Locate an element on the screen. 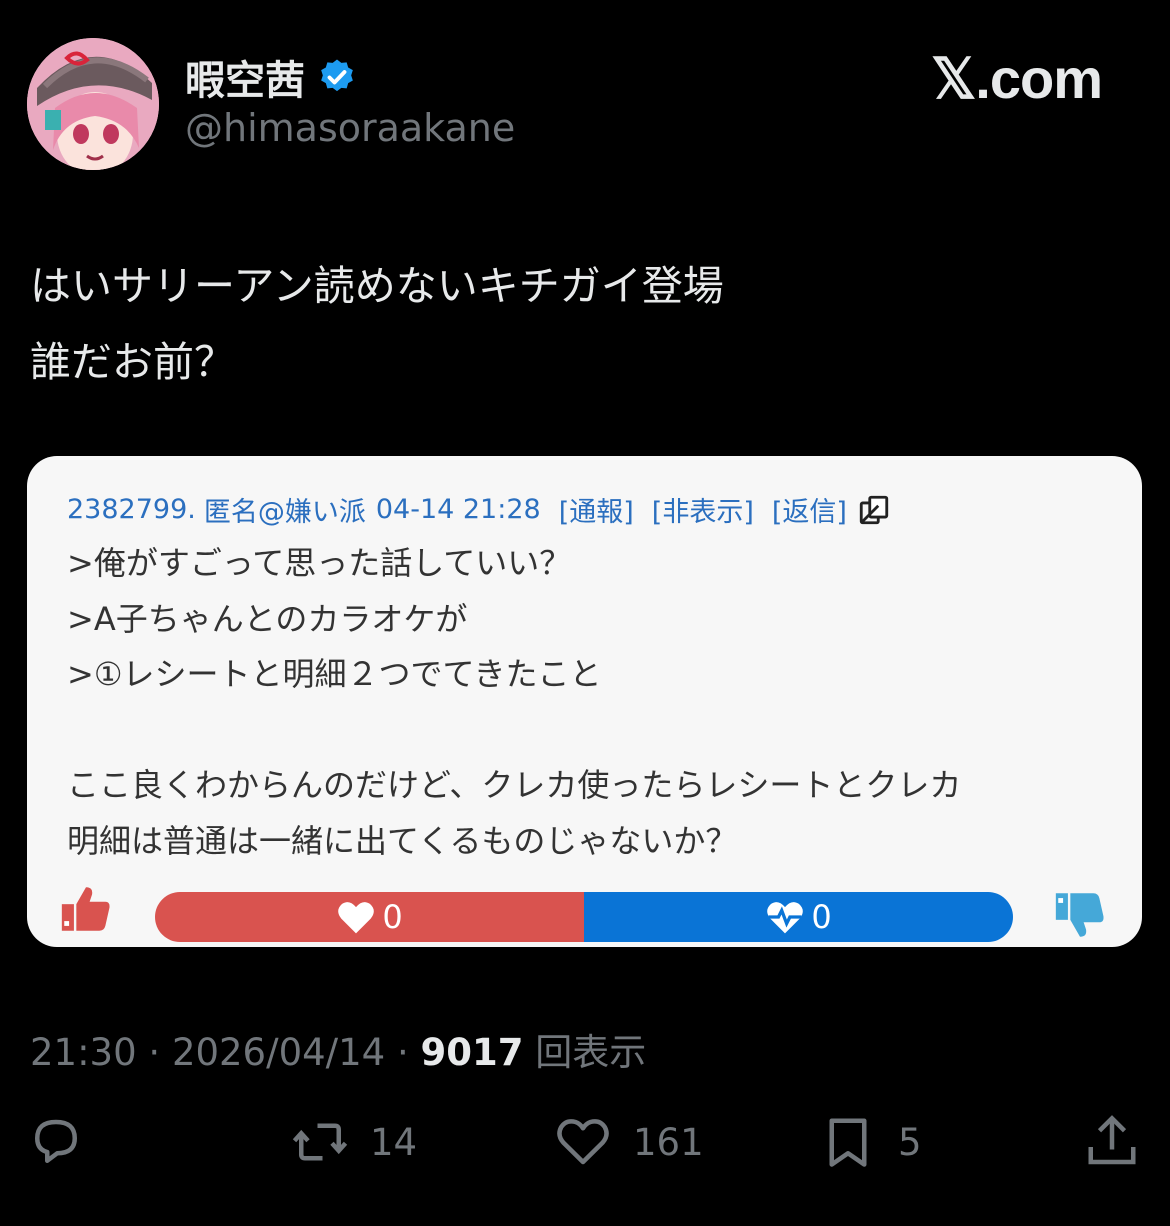 This screenshot has height=1226, width=1170. display-name: 暇空茜 is located at coordinates (271, 77).